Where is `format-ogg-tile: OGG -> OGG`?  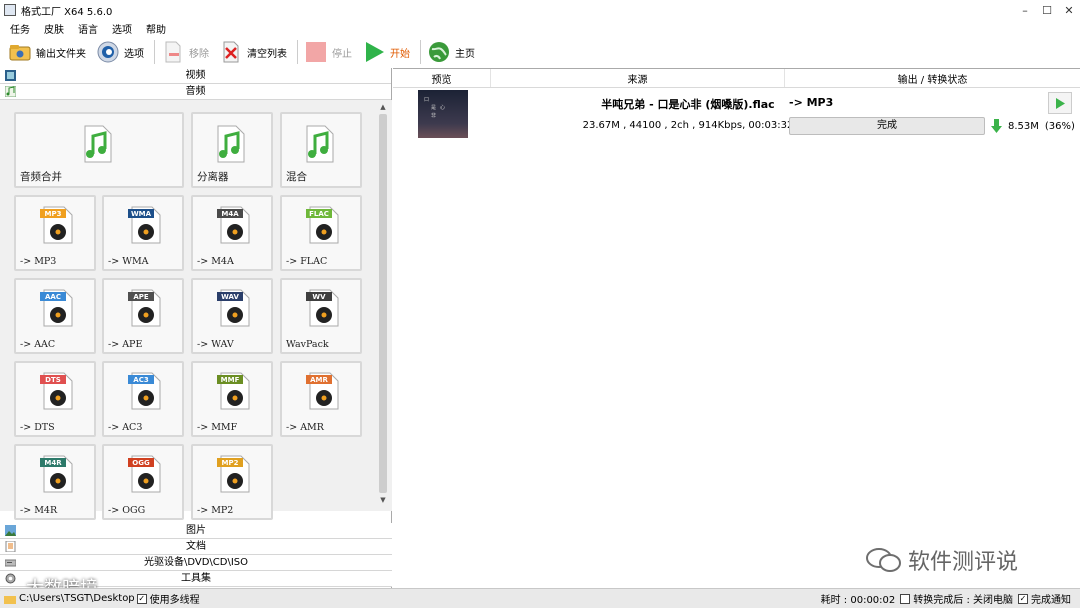
format-ogg-tile: OGG -> OGG is located at coordinates (143, 482).